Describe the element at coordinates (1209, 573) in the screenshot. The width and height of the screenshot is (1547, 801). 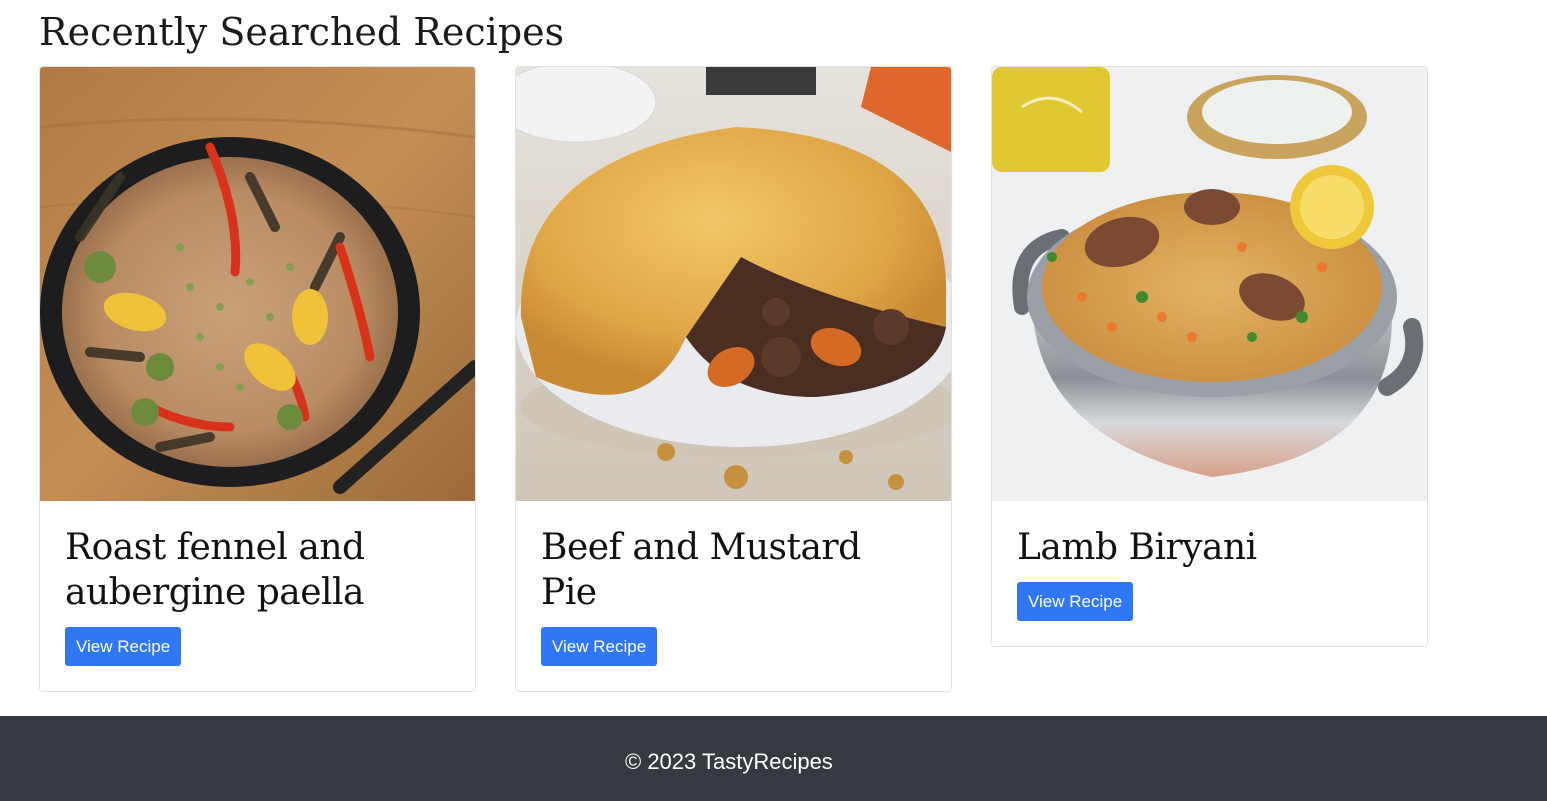
I see `recipe-card-body: Lamb Biryani View Recipe` at that location.